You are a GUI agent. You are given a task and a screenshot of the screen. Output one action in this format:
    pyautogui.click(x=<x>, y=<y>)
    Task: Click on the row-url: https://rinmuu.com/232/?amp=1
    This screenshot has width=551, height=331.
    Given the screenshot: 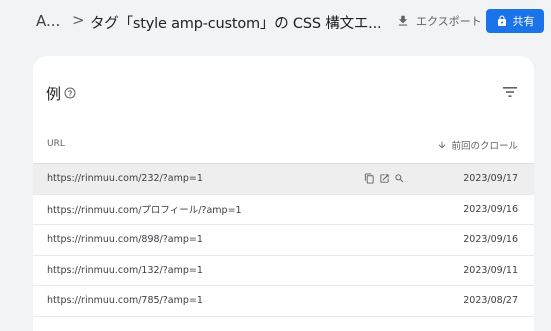 What is the action you would take?
    pyautogui.click(x=125, y=179)
    